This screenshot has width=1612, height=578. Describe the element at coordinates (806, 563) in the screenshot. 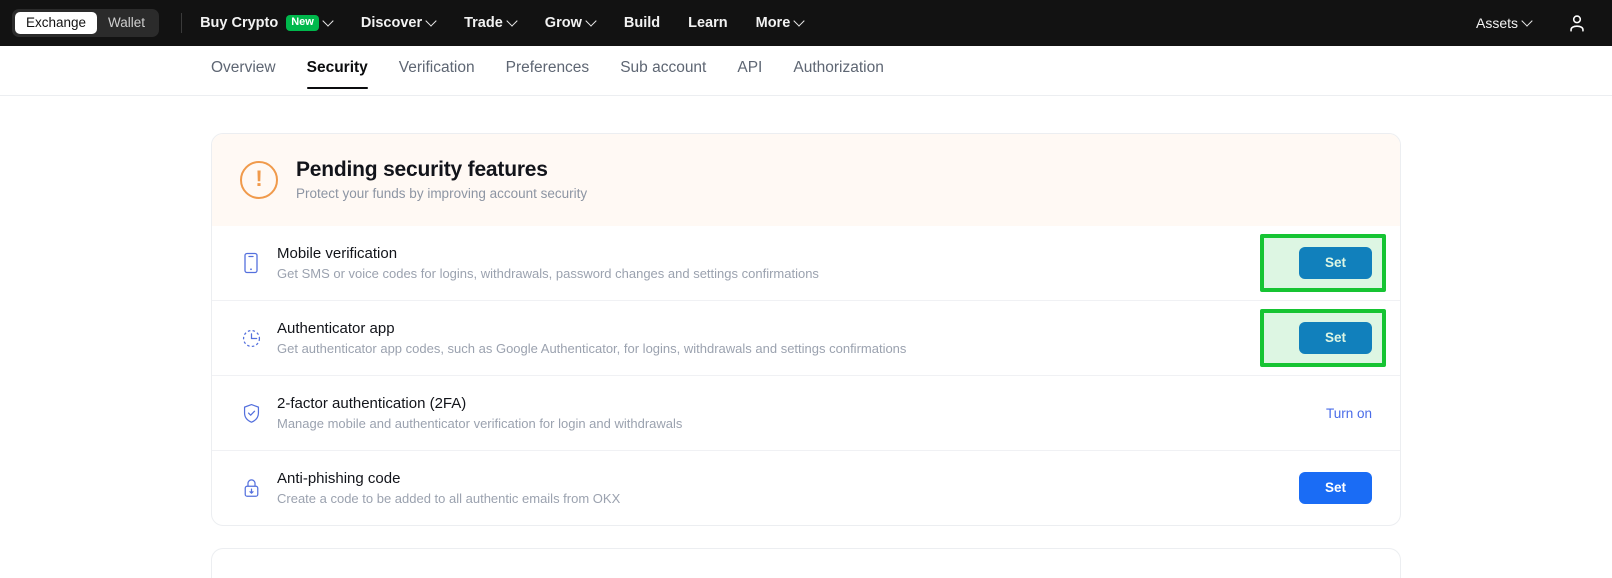

I see `next-section-card` at that location.